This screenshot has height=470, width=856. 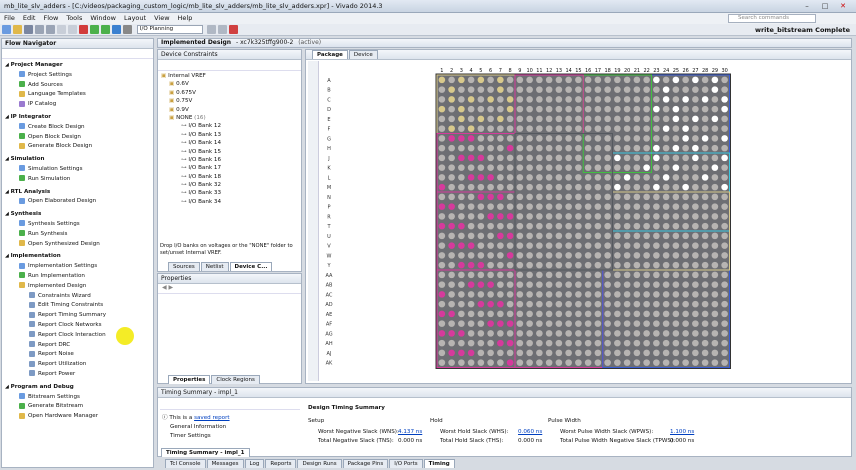 What do you see at coordinates (72, 29) in the screenshot?
I see `paste-icon` at bounding box center [72, 29].